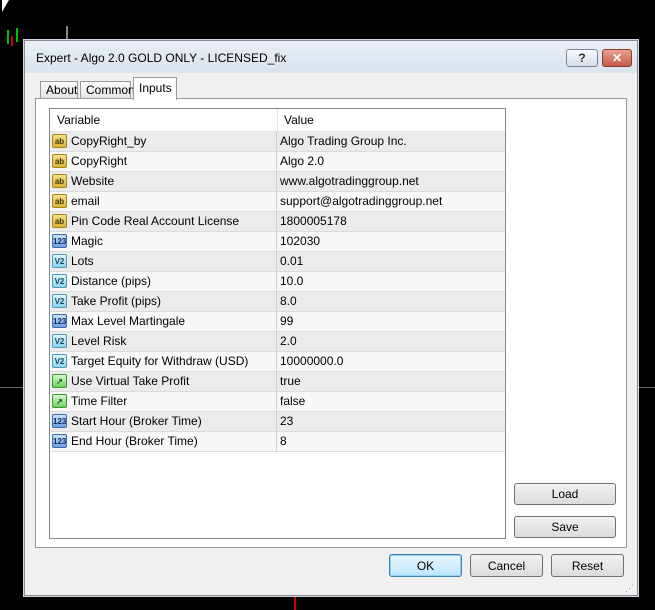 The height and width of the screenshot is (610, 655). Describe the element at coordinates (130, 381) in the screenshot. I see `variable-name: Use Virtual Take Profit` at that location.